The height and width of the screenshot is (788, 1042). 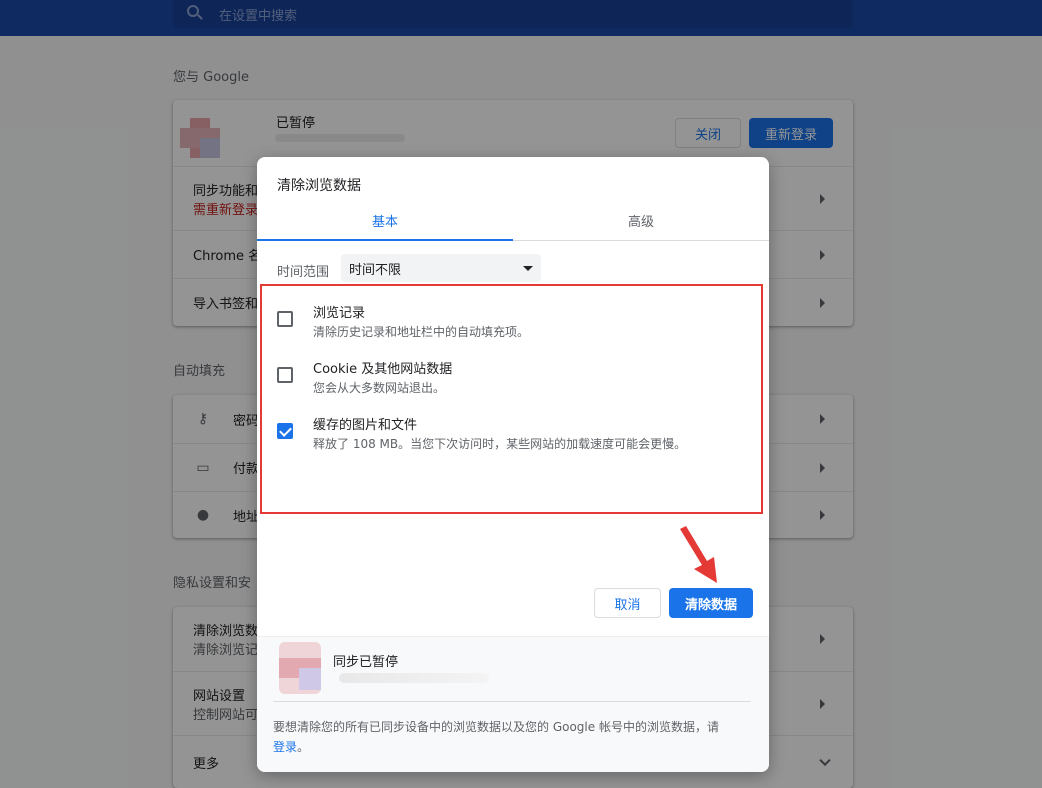 What do you see at coordinates (441, 268) in the screenshot?
I see `time-range-select: 时间不限` at bounding box center [441, 268].